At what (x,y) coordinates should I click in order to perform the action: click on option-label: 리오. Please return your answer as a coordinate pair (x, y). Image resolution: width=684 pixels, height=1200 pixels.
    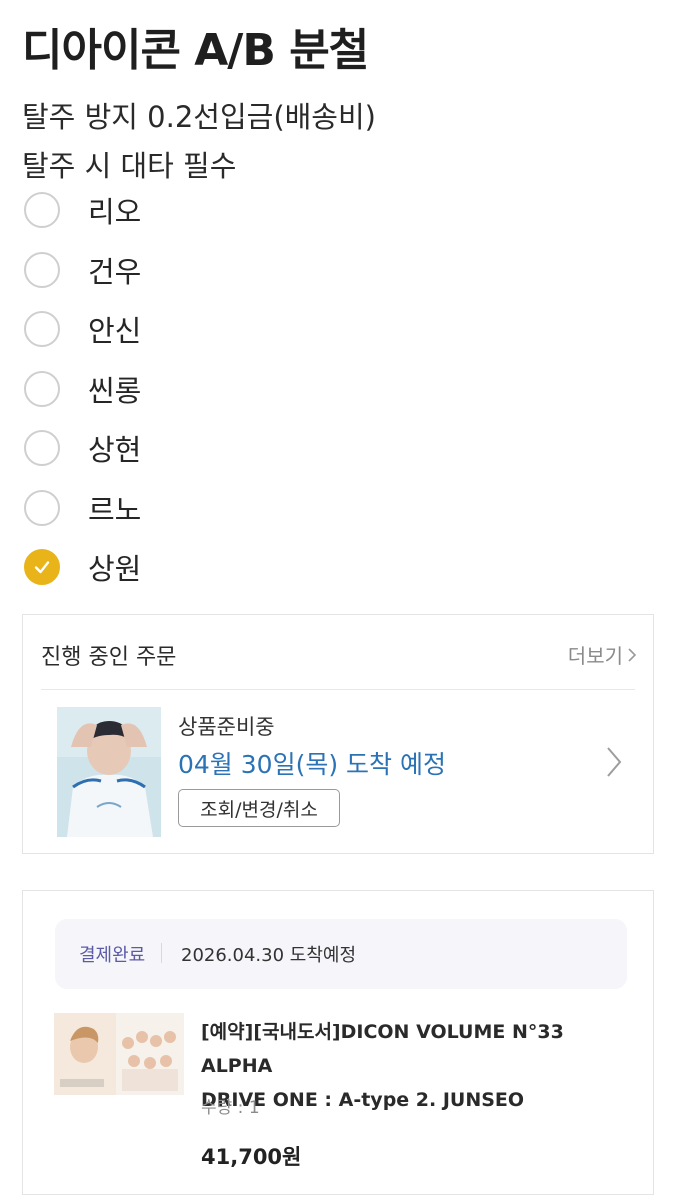
    Looking at the image, I should click on (115, 212).